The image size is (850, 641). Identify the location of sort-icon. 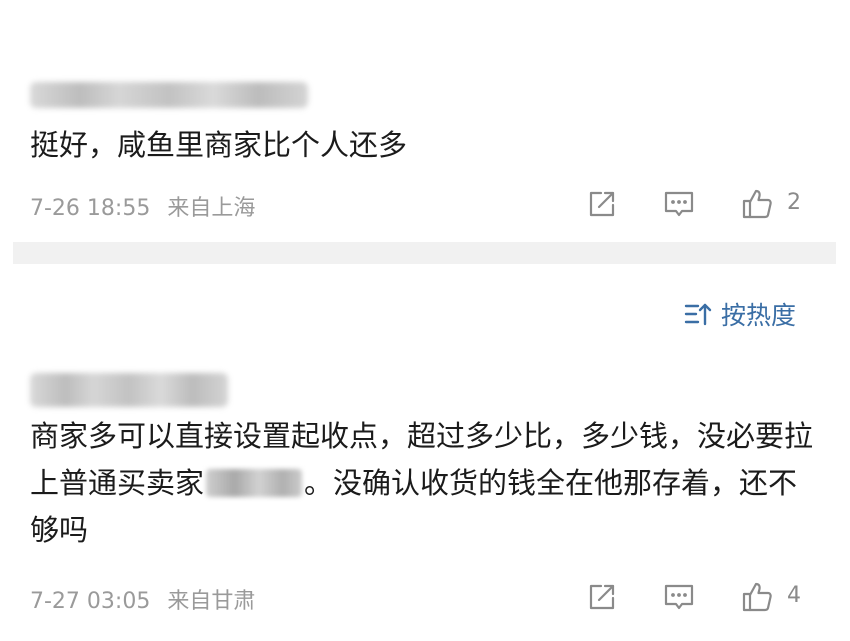
(698, 314).